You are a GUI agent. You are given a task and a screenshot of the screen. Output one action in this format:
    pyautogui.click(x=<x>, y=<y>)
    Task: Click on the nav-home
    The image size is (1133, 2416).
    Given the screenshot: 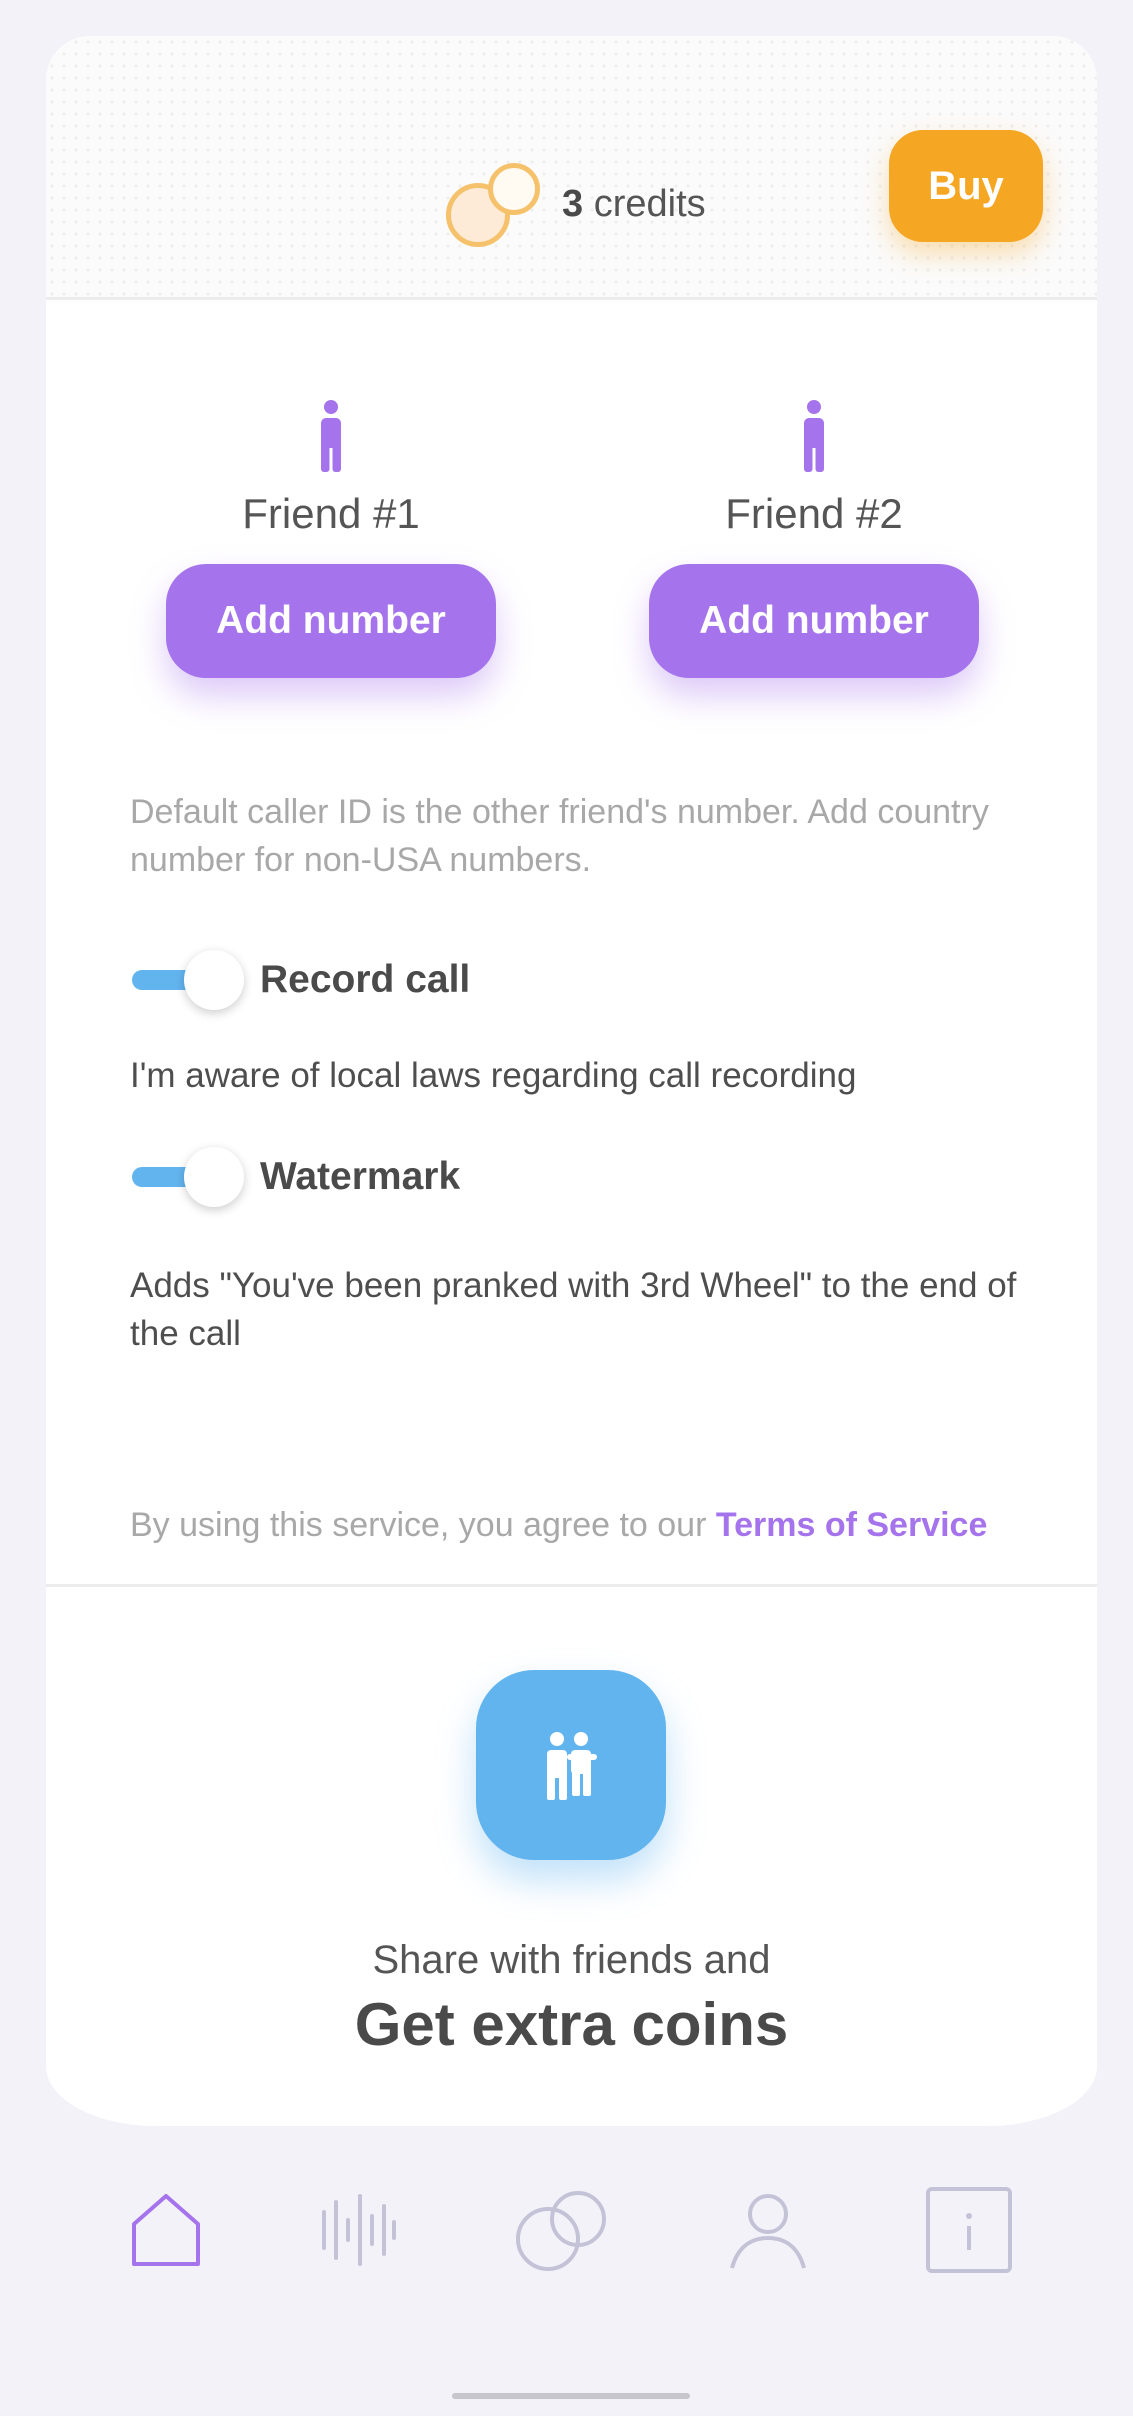 What is the action you would take?
    pyautogui.click(x=166, y=2230)
    